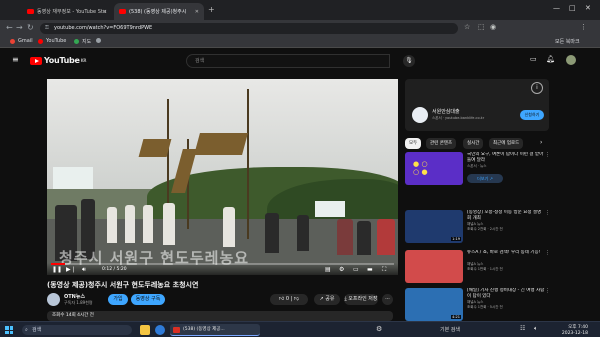 This screenshot has height=337, width=600. I want to click on clock-time: 오후 7:40, so click(572, 327).